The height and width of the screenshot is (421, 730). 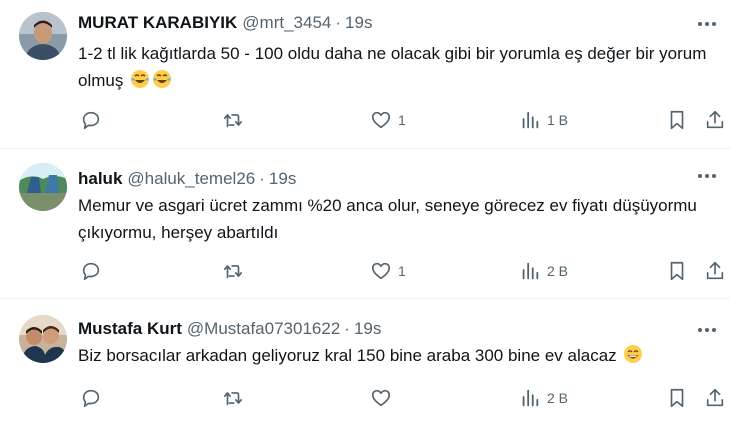 I want to click on grinning-face-with-smiling-eyes-icon, so click(x=633, y=354).